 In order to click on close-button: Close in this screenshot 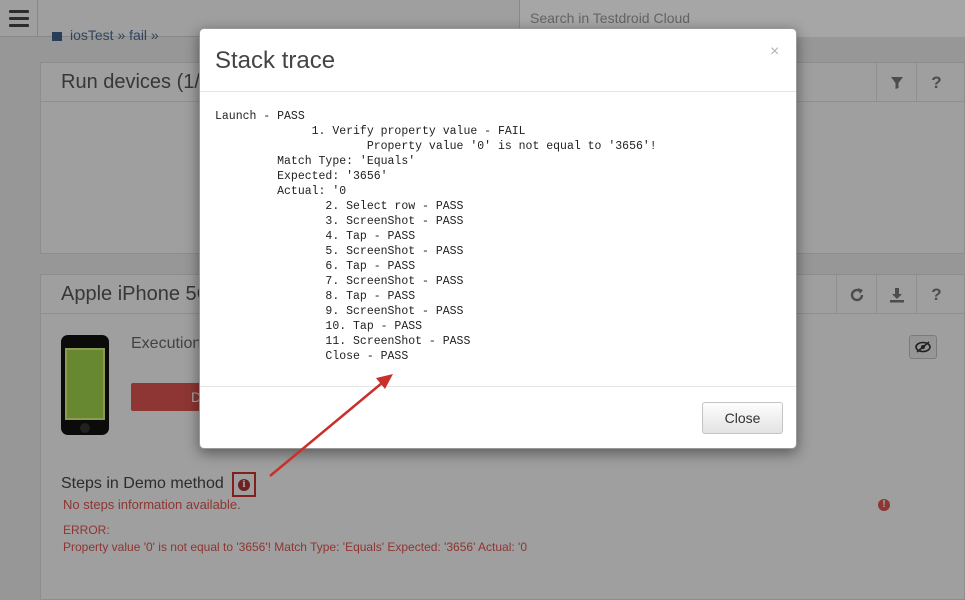, I will do `click(742, 418)`.